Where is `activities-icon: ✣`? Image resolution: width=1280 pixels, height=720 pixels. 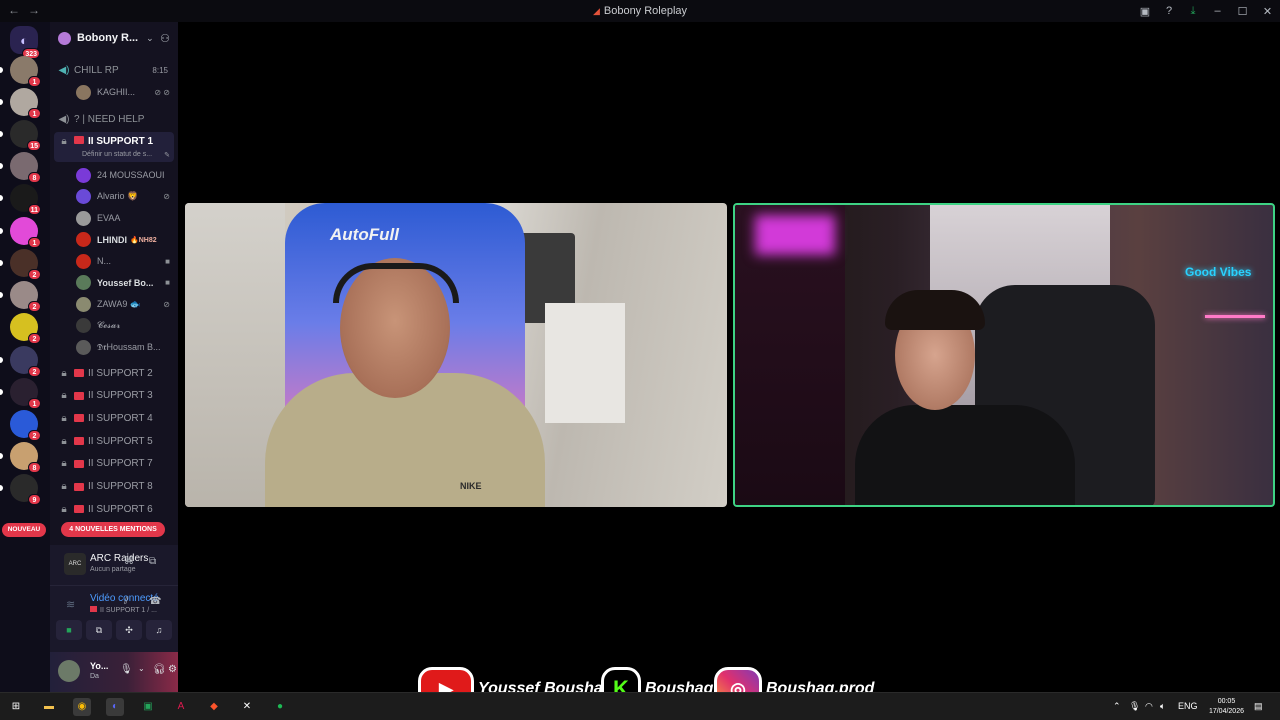
activities-icon: ✣ is located at coordinates (129, 630).